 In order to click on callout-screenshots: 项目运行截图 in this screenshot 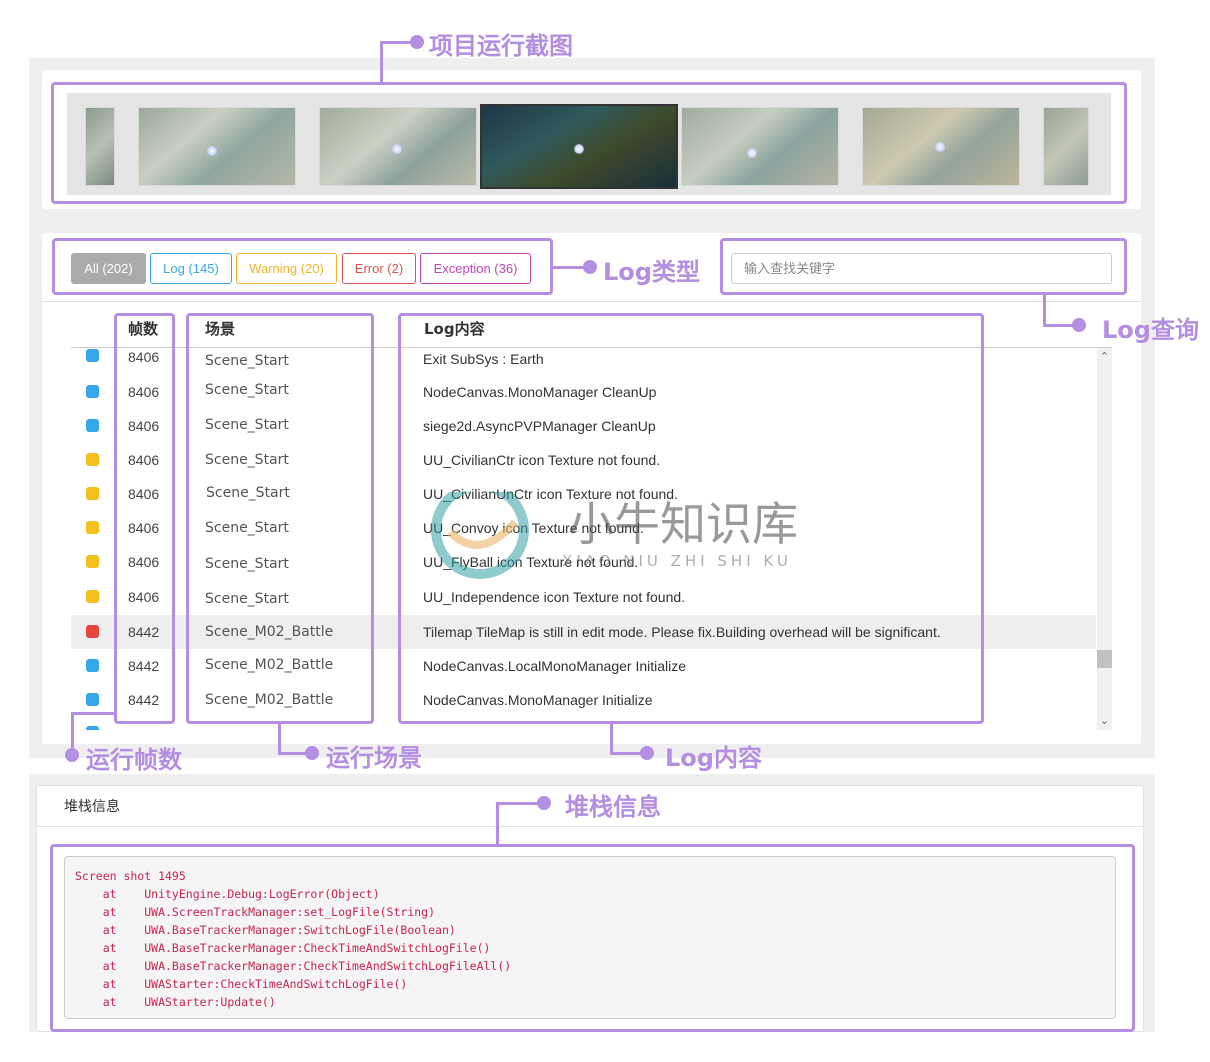, I will do `click(501, 46)`.